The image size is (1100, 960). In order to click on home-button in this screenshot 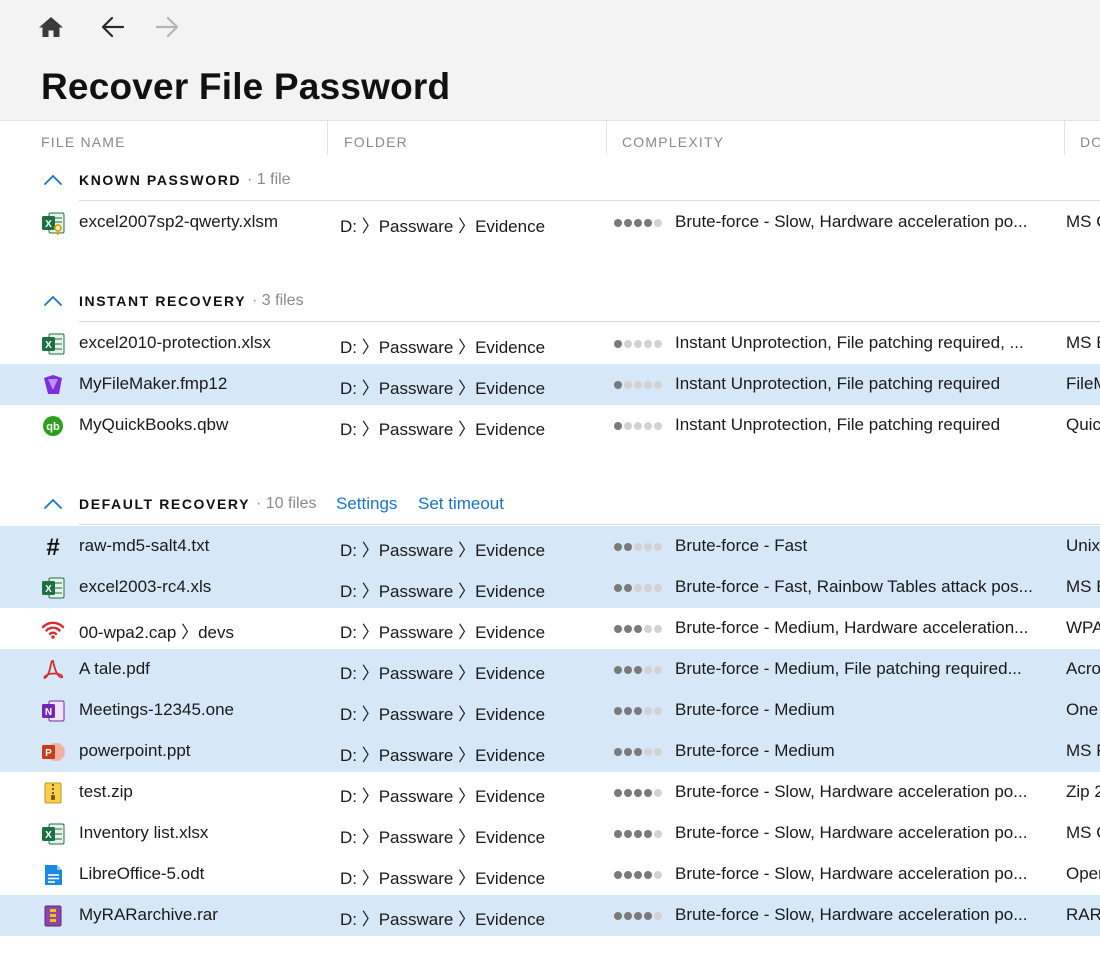, I will do `click(51, 27)`.